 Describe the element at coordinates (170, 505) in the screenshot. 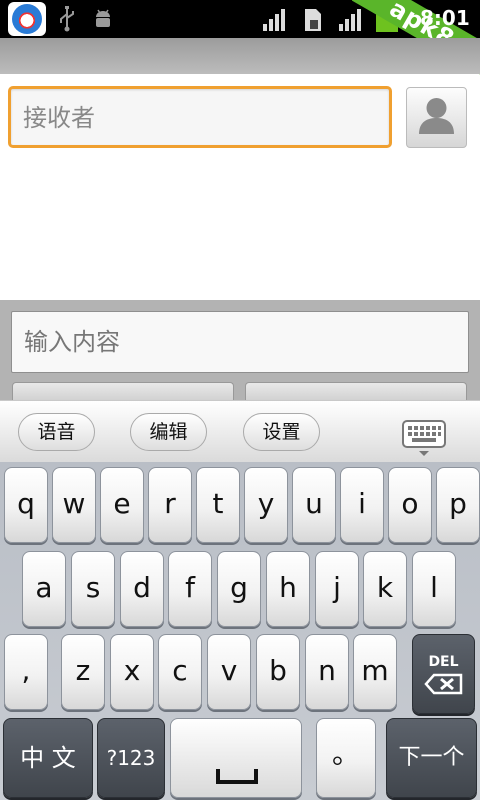

I see `key-r: r` at that location.